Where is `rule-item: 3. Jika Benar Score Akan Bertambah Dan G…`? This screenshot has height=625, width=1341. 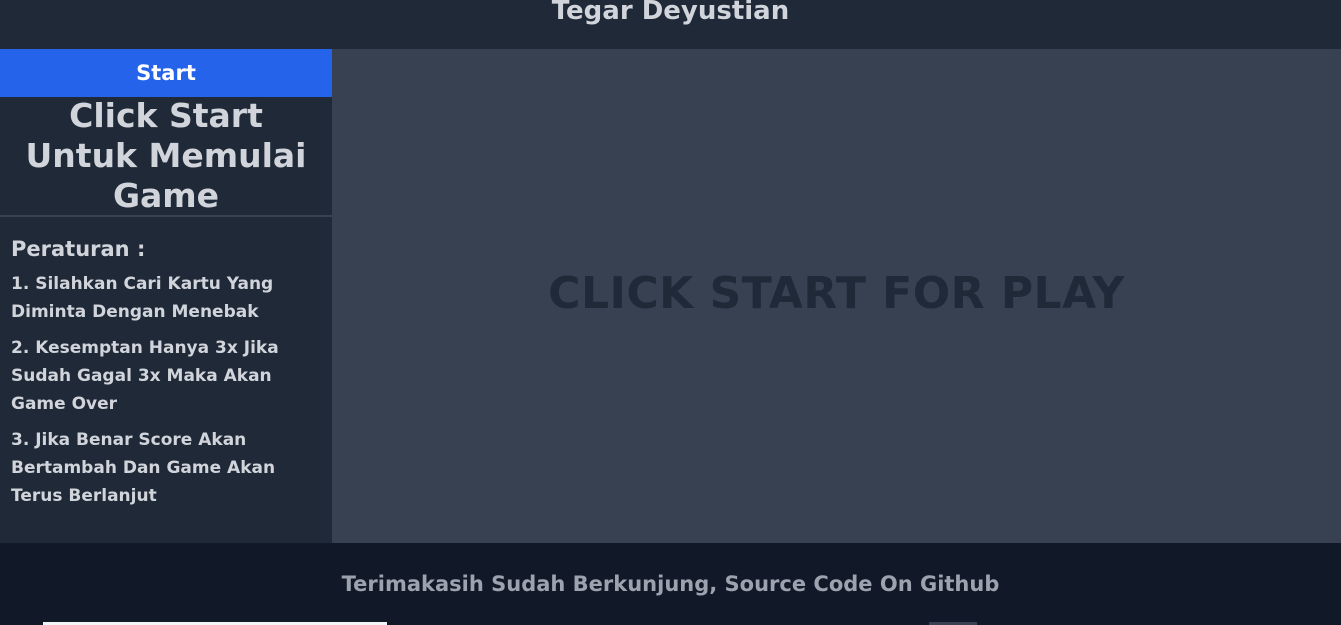
rule-item: 3. Jika Benar Score Akan Bertambah Dan G… is located at coordinates (143, 468).